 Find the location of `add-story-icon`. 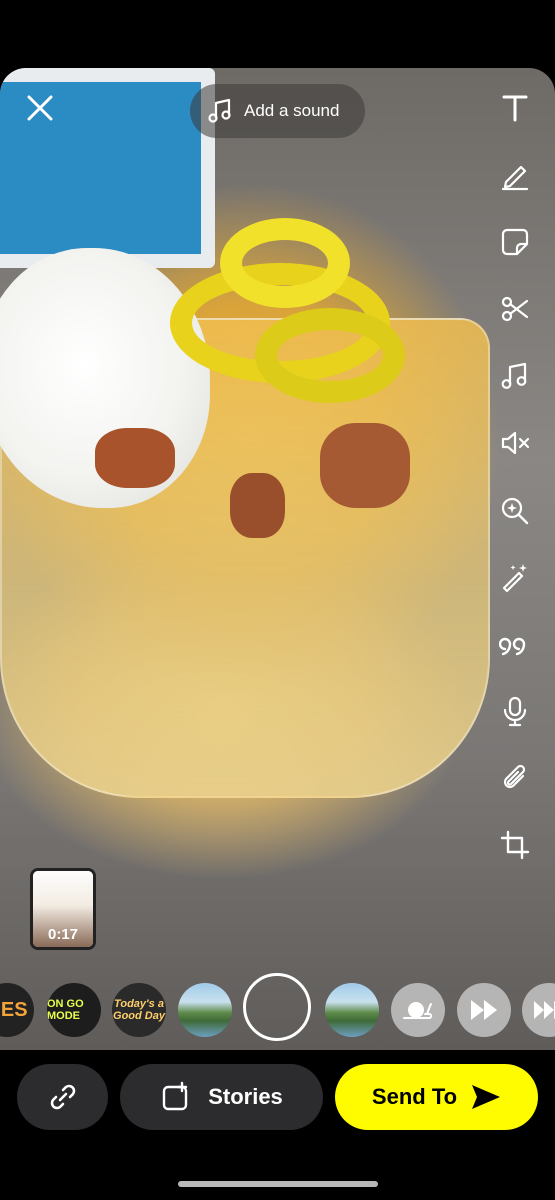

add-story-icon is located at coordinates (175, 1096).